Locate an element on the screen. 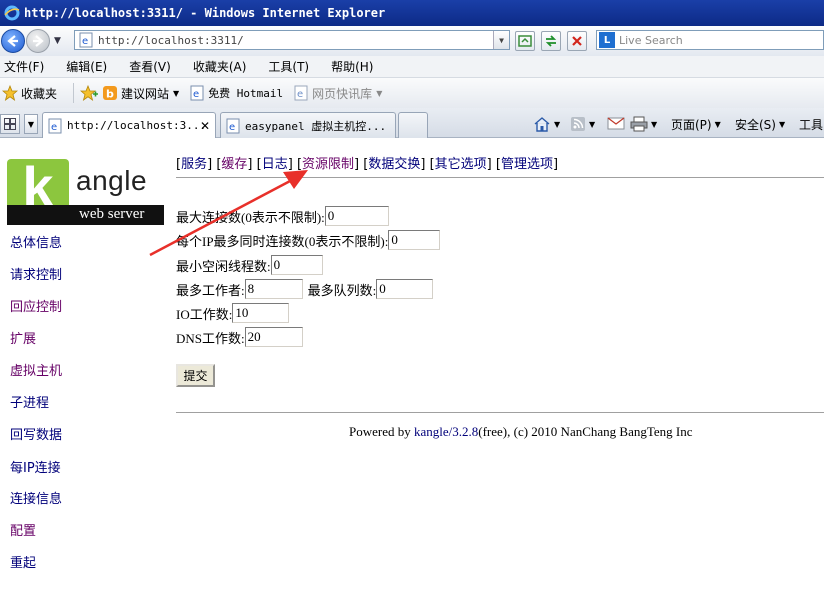 The height and width of the screenshot is (598, 824). field-row-min-idle: 最小空闲线程数: is located at coordinates (249, 265).